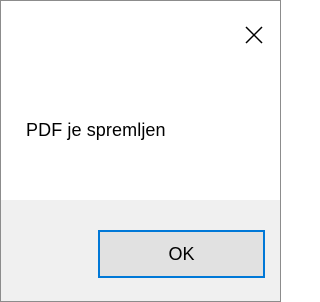 This screenshot has width=320, height=302. What do you see at coordinates (96, 130) in the screenshot?
I see `dialog-message: PDF je spremljen` at bounding box center [96, 130].